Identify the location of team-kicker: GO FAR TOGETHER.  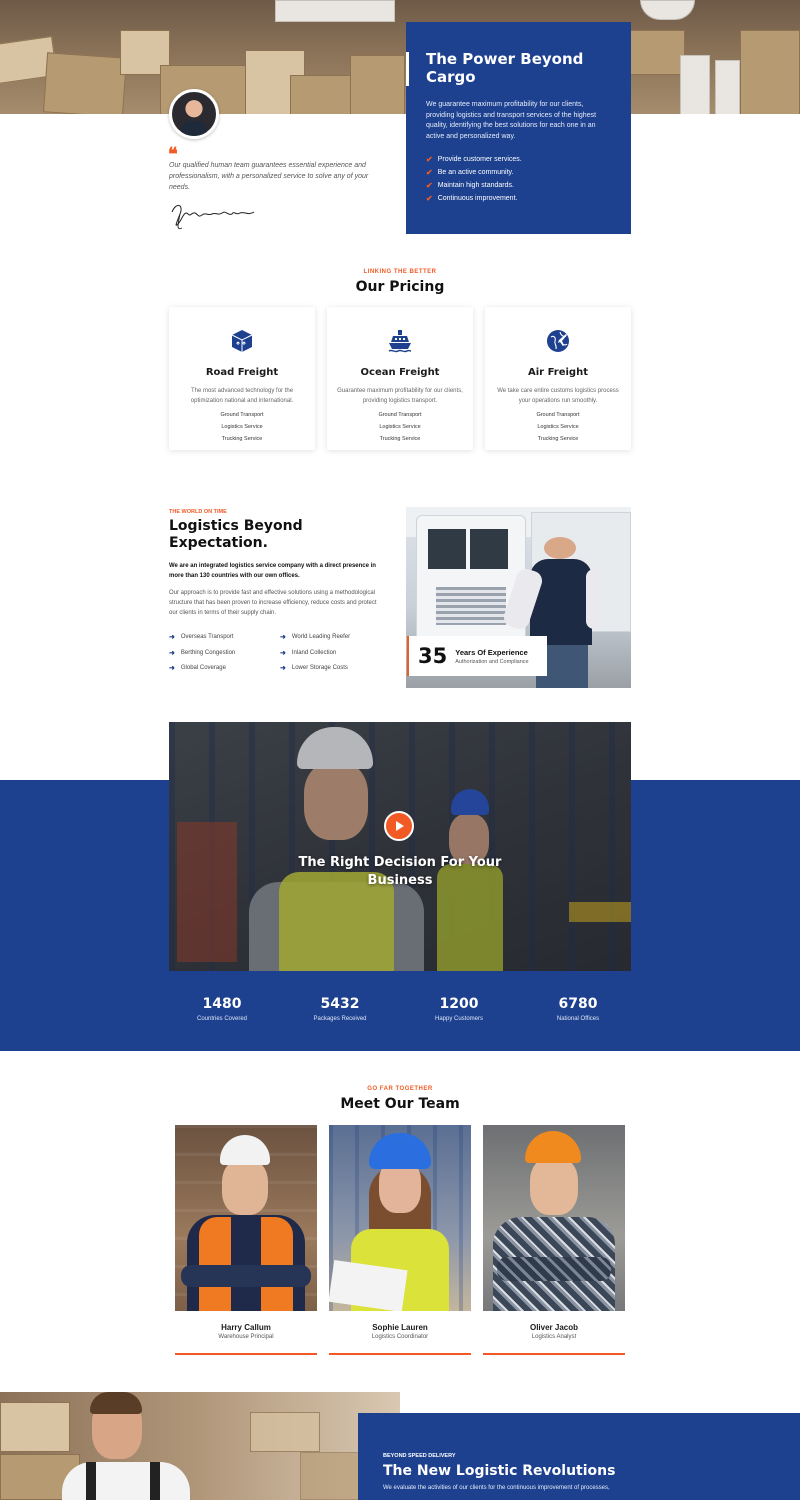
(400, 1089).